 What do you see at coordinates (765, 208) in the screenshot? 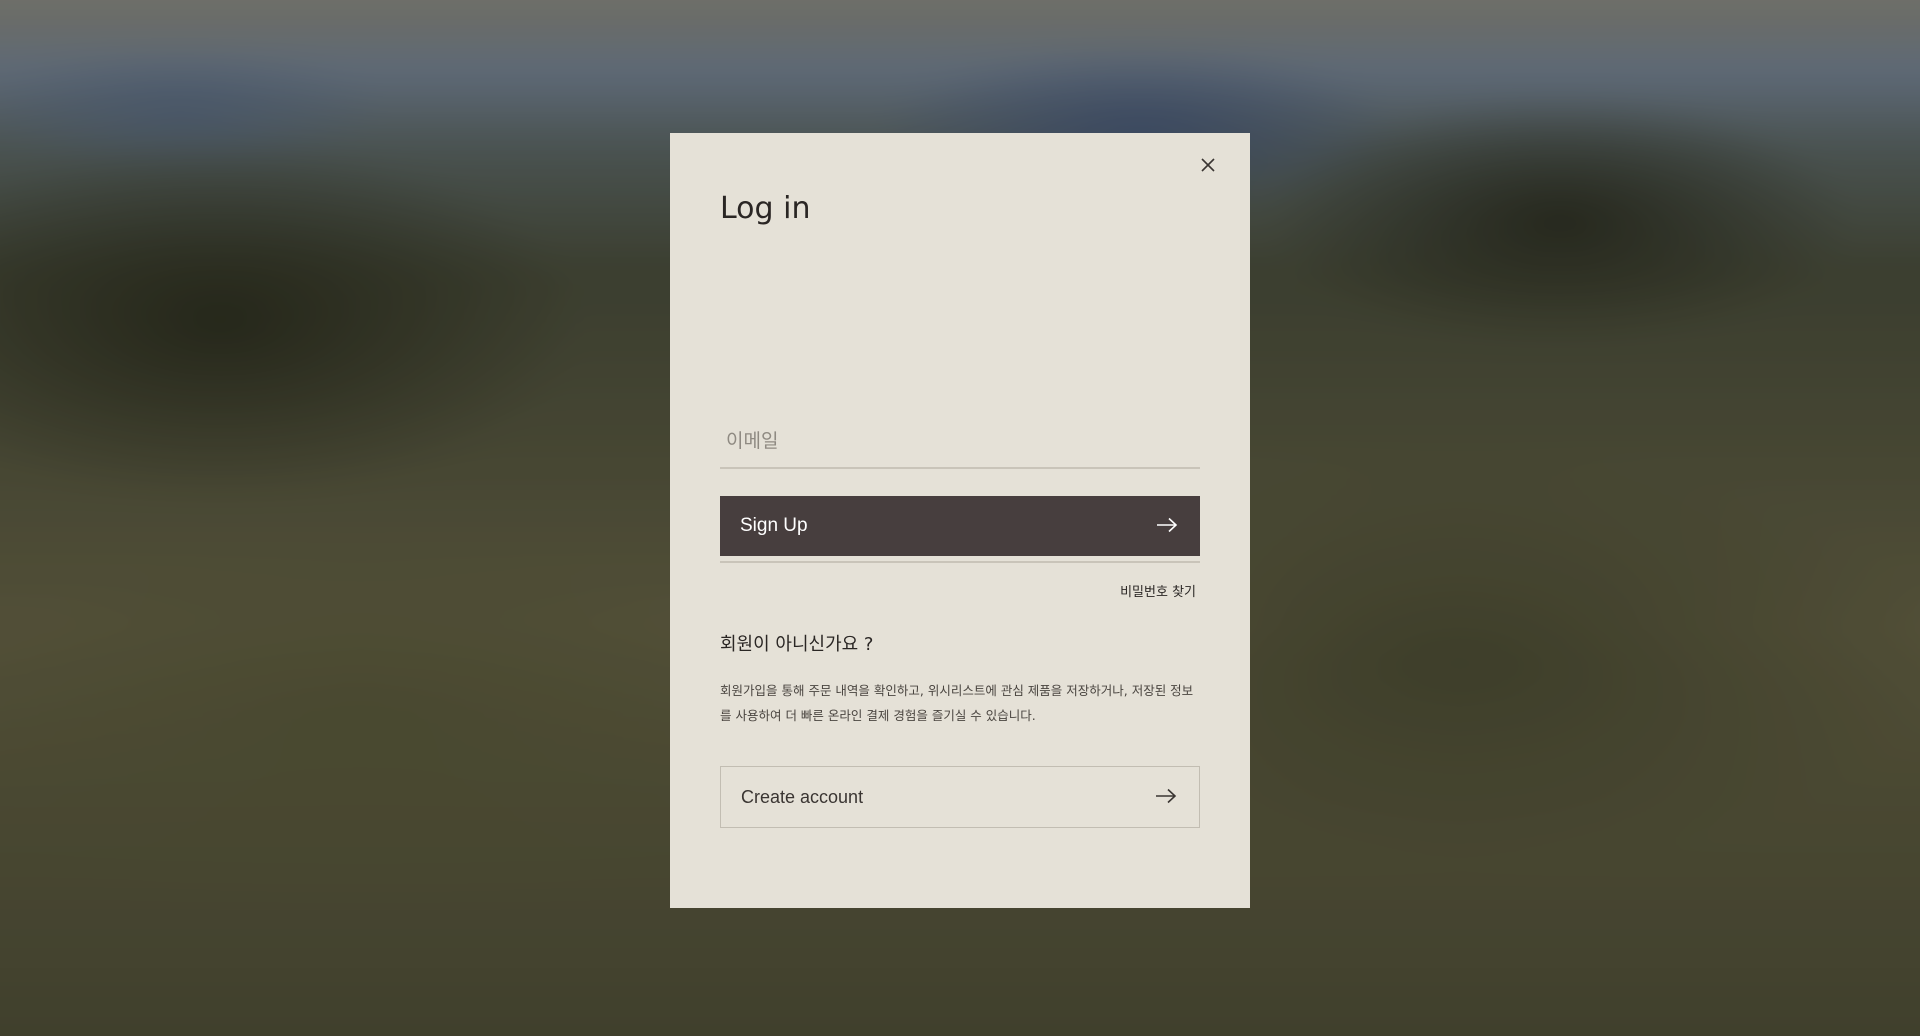
I see `modal-title: Log in` at bounding box center [765, 208].